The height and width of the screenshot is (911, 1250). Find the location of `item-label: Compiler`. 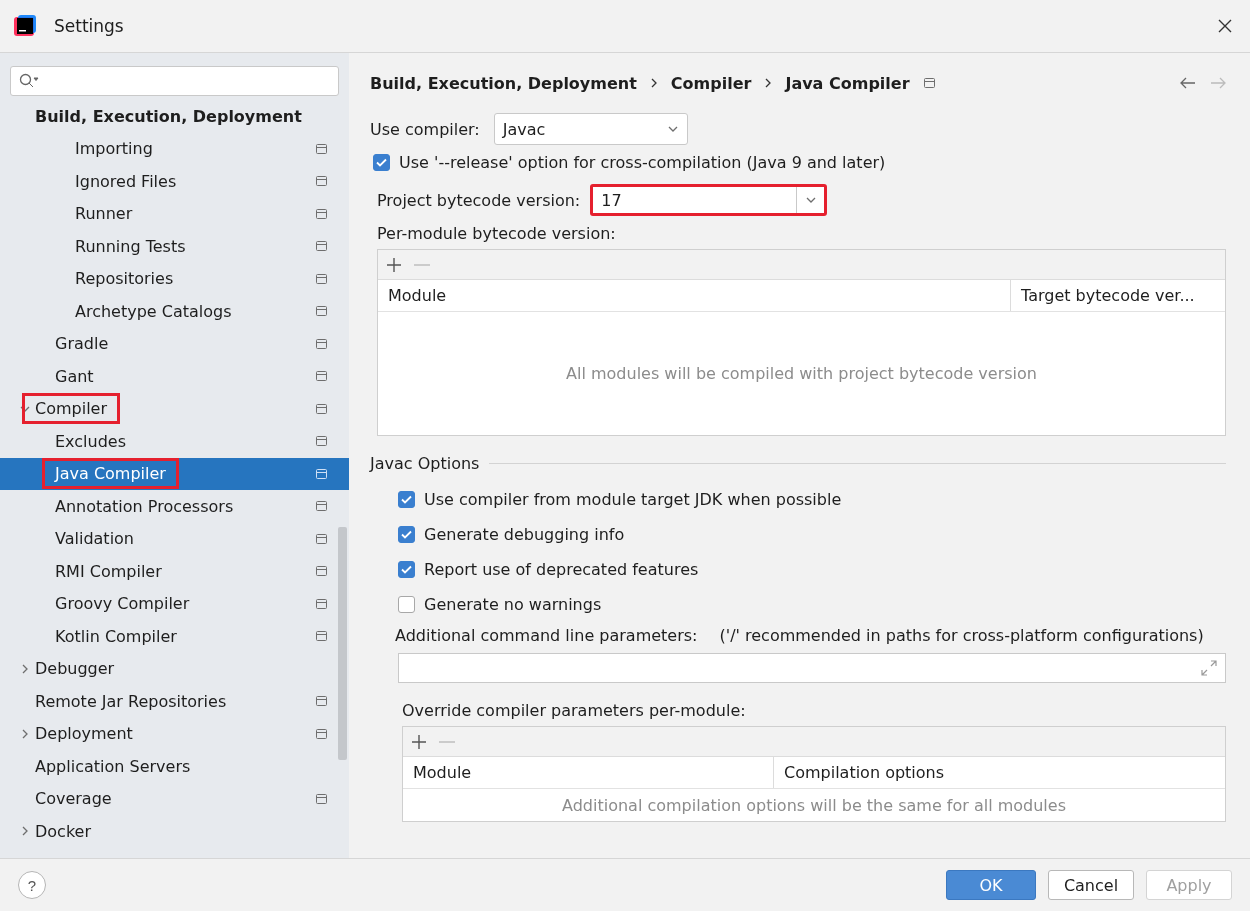

item-label: Compiler is located at coordinates (71, 409).